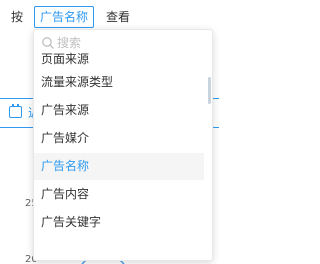 The height and width of the screenshot is (264, 320). What do you see at coordinates (119, 59) in the screenshot?
I see `dimension-option: 页面来源` at bounding box center [119, 59].